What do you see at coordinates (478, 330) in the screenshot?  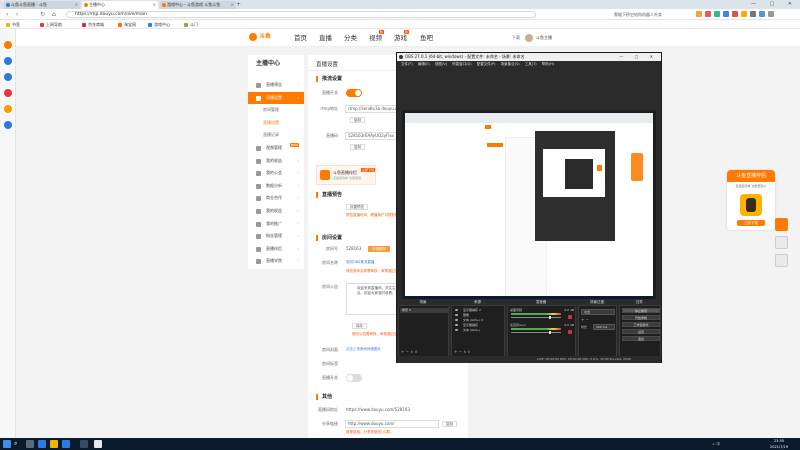 I see `source-item: 文本 (GDI+)` at bounding box center [478, 330].